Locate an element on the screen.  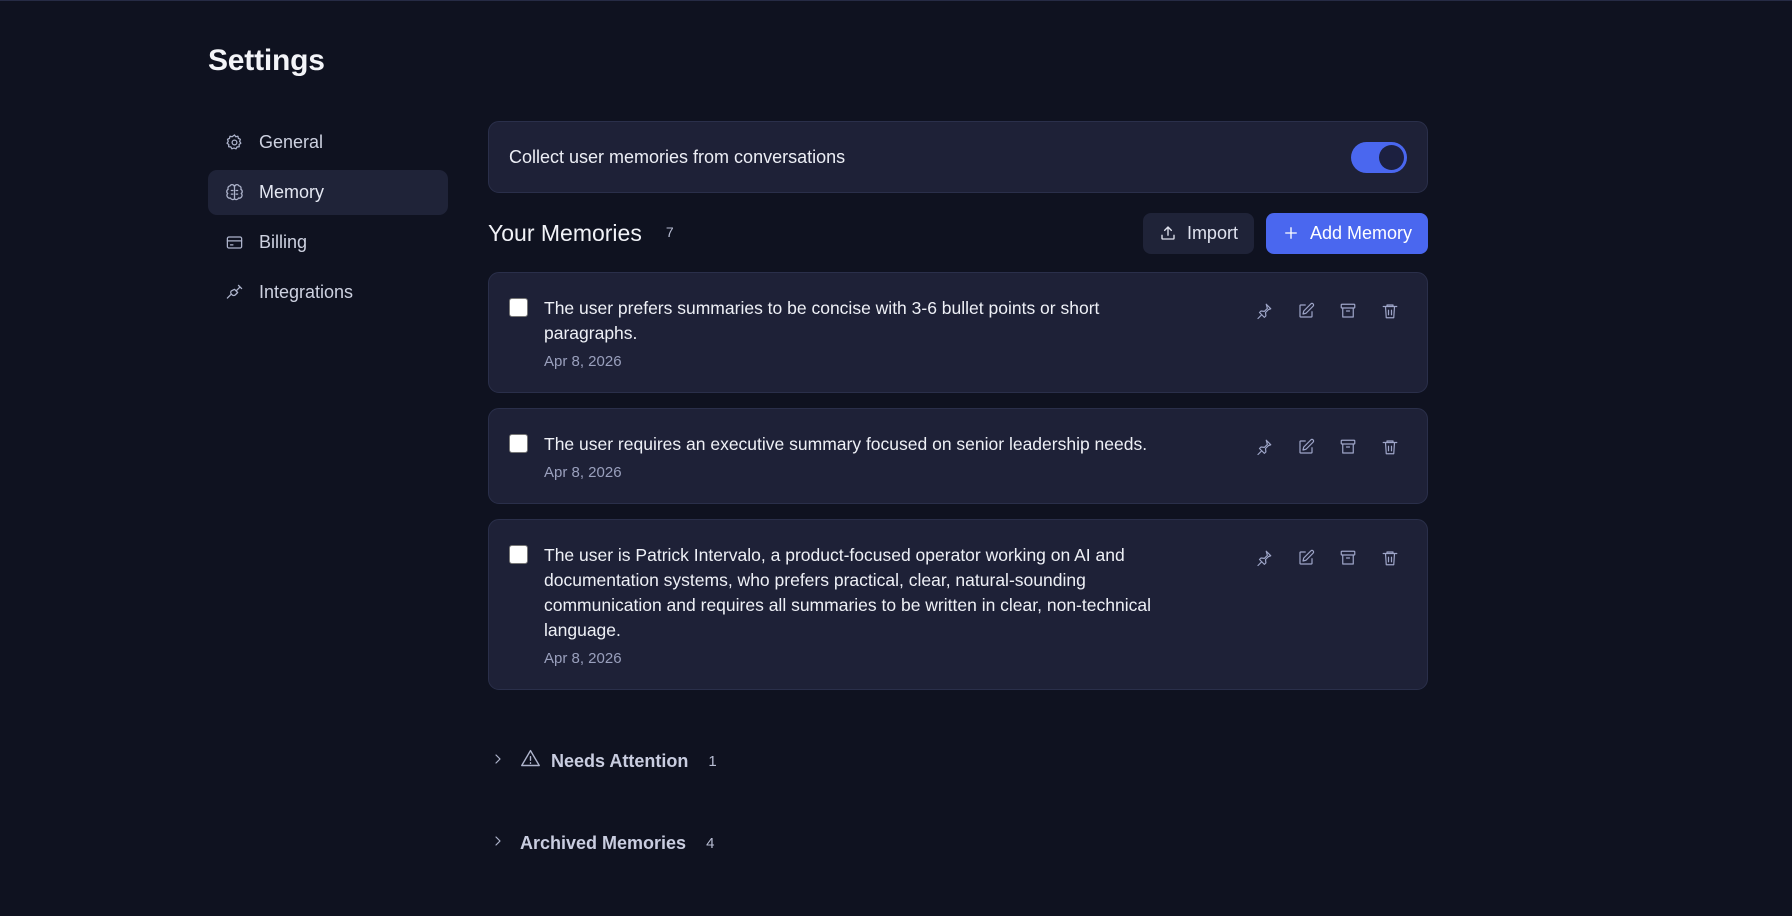
memory-collection-card: Collect user memories from conversations is located at coordinates (958, 157).